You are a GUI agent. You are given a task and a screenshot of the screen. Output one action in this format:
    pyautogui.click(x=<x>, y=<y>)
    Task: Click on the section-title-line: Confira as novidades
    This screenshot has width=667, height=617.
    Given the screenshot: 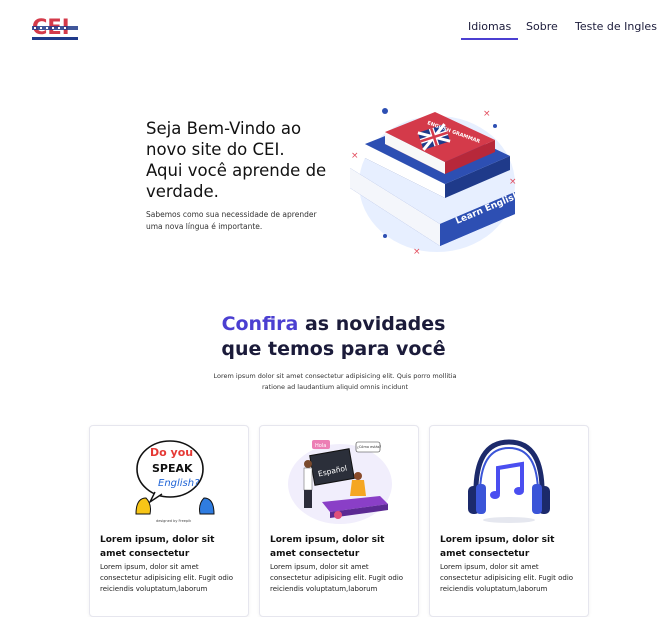 What is the action you would take?
    pyautogui.click(x=333, y=324)
    